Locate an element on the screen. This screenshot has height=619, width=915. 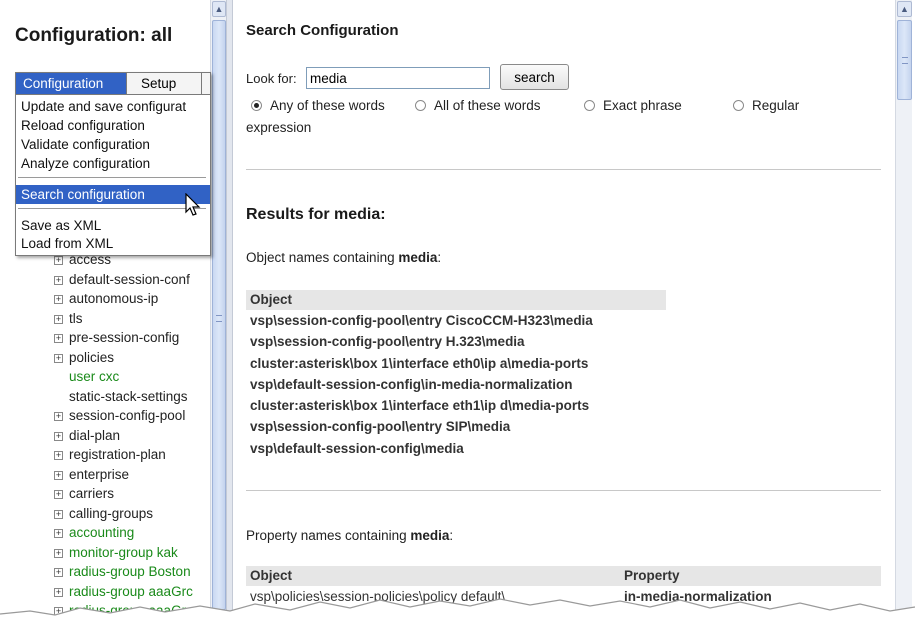
property-cell: in-media-normalization is located at coordinates (698, 596).